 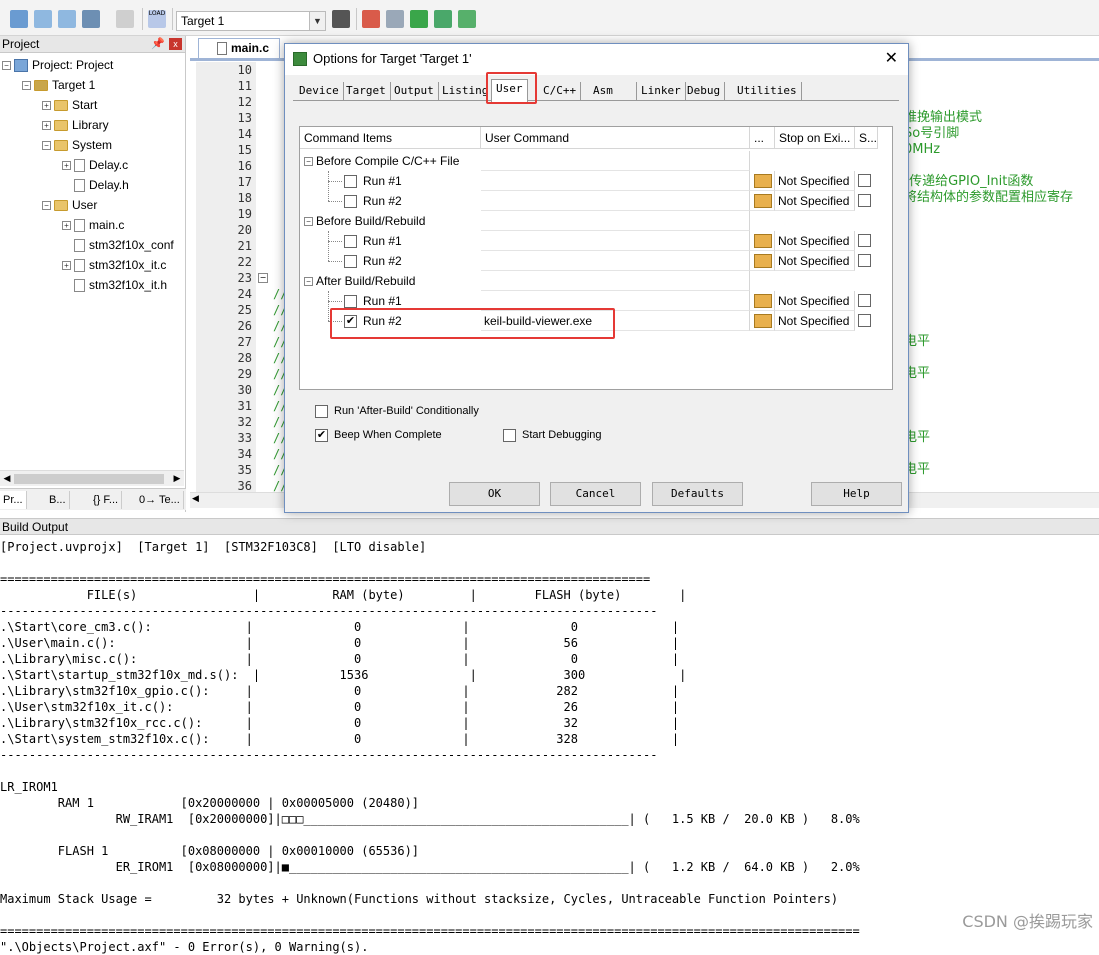 What do you see at coordinates (341, 19) in the screenshot?
I see `magic-wand-icon` at bounding box center [341, 19].